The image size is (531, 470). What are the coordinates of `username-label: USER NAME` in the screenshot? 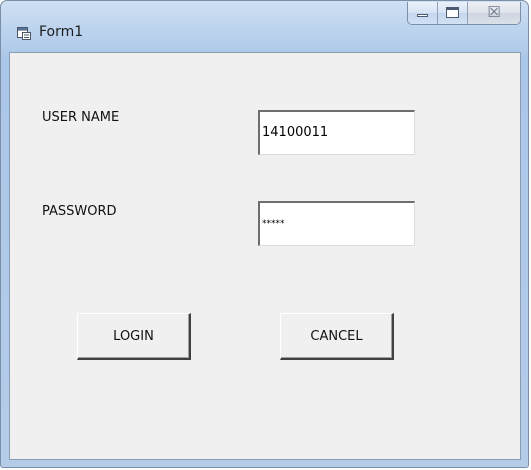 It's located at (81, 117).